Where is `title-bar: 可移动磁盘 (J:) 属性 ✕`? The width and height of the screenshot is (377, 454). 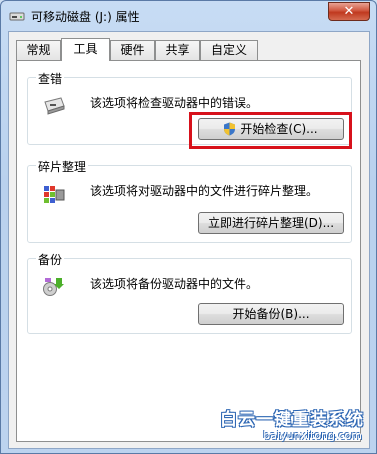 title-bar: 可移动磁盘 (J:) 属性 ✕ is located at coordinates (189, 16).